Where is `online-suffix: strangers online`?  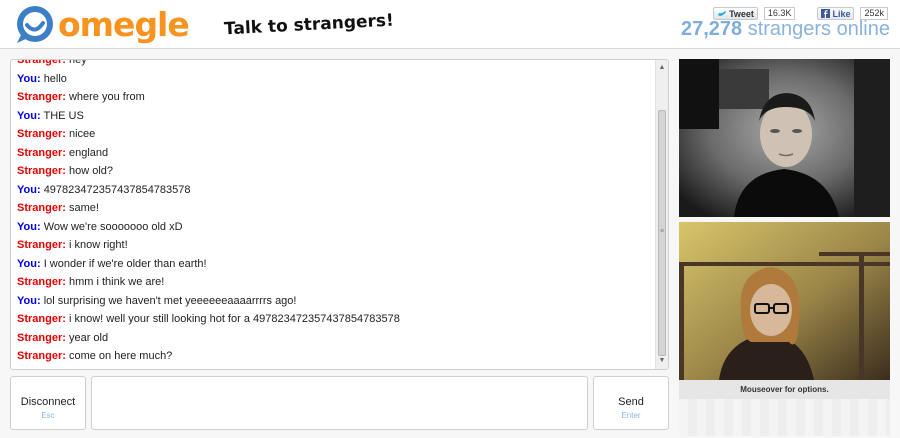
online-suffix: strangers online is located at coordinates (818, 29).